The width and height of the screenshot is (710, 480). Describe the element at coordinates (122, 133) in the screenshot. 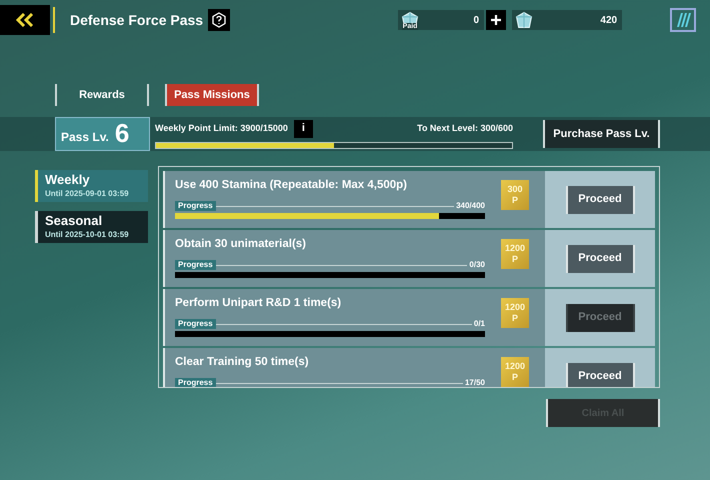

I see `pass-level-number: 6` at that location.